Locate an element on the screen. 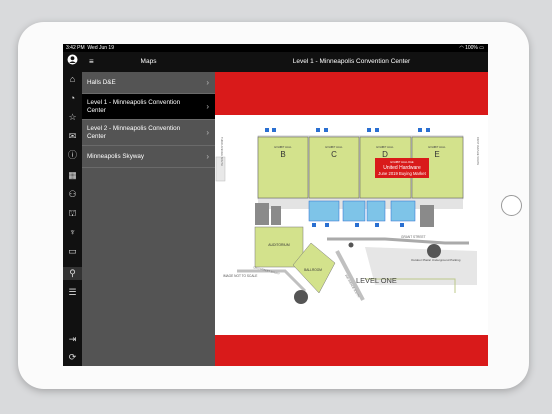 Image resolution: width=552 pixels, height=414 pixels. icon-rail: ⌂ ◔ ☆ ✉ ⓘ ▦ ⚇ ⛫ ♆ ▭ ⚲ ☰ ⇥ ⟳ is located at coordinates (72, 209).